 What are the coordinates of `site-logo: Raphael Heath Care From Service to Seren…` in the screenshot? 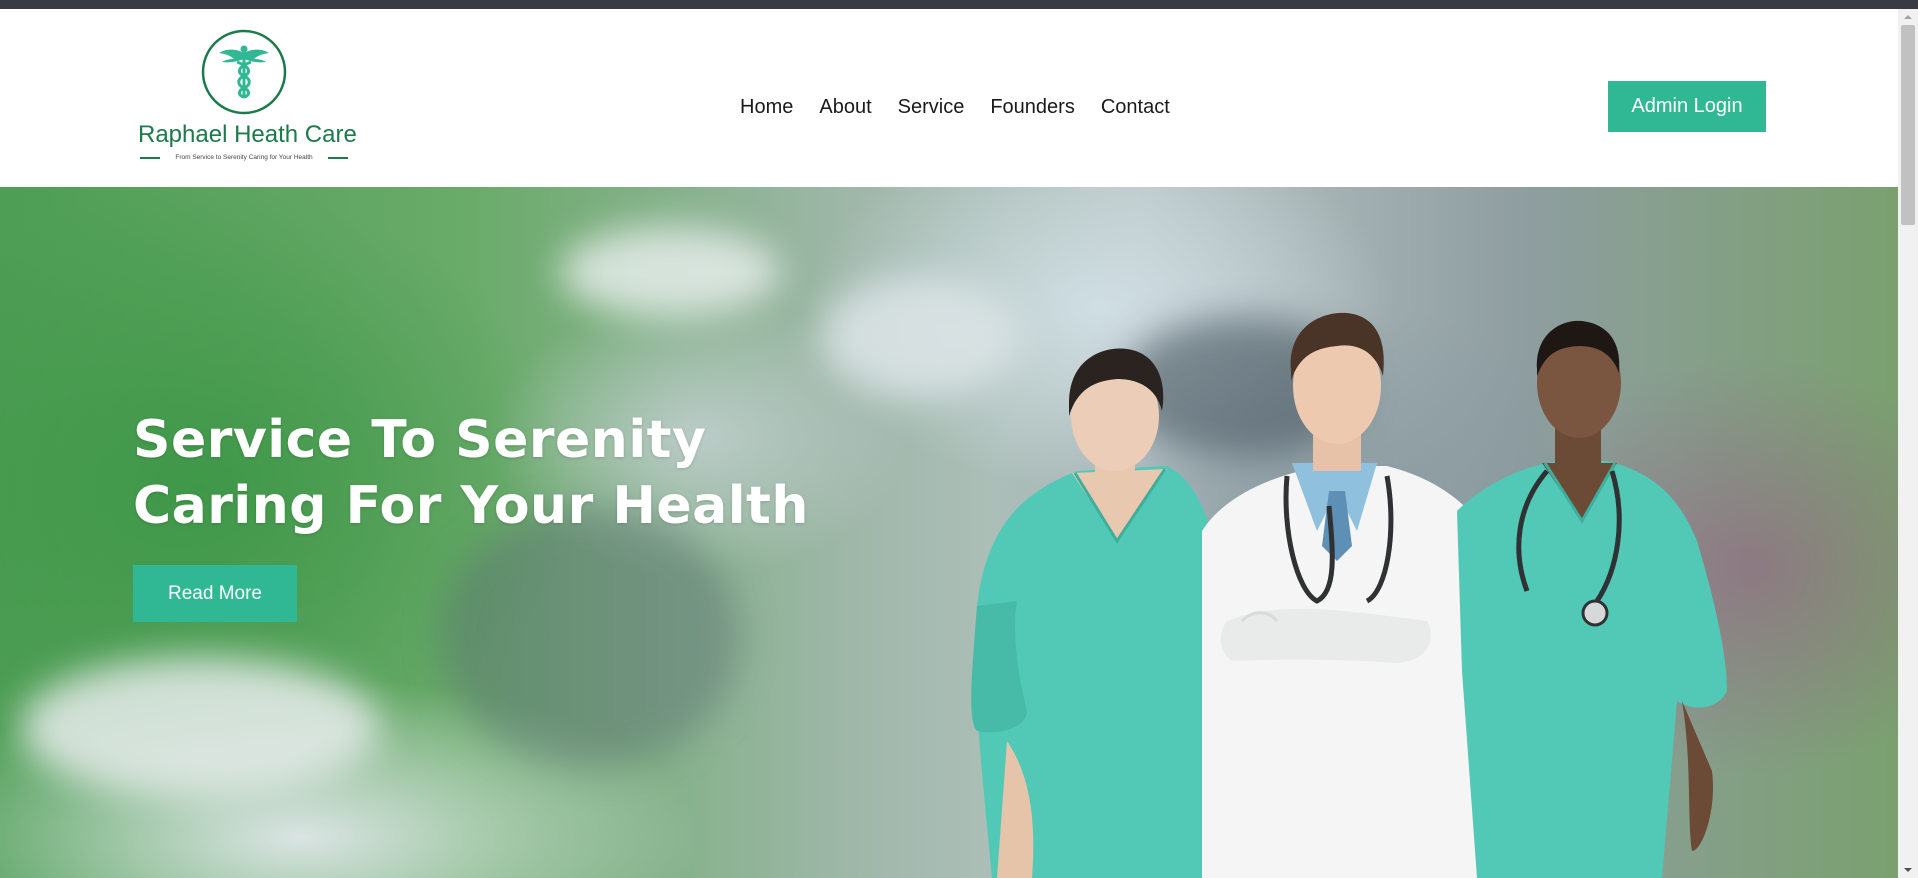 It's located at (247, 100).